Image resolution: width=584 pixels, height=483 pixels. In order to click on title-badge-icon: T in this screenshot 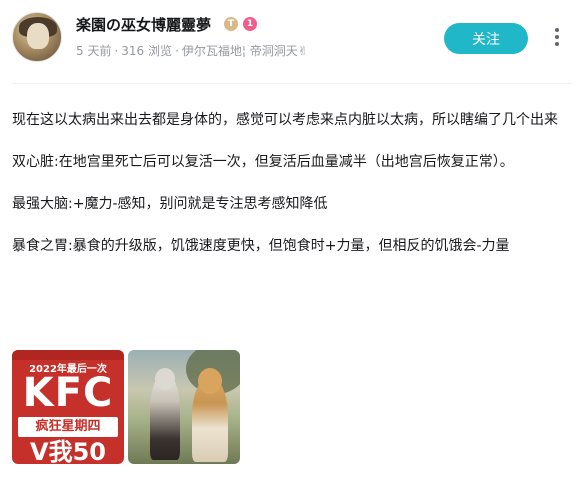, I will do `click(231, 24)`.